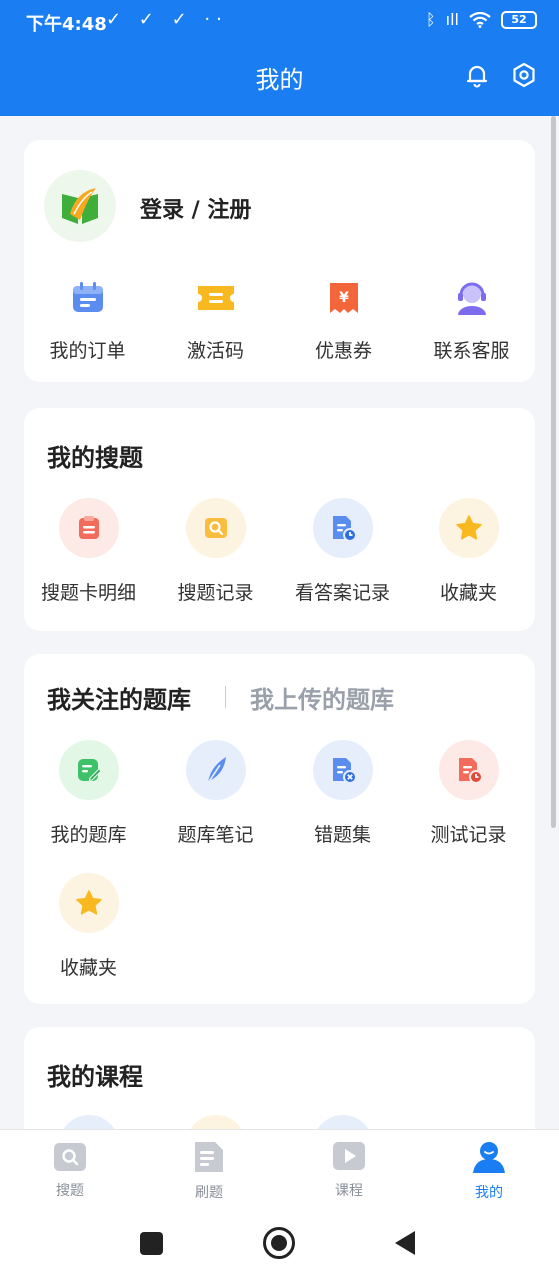 This screenshot has height=1280, width=559. Describe the element at coordinates (209, 1193) in the screenshot. I see `tab-practice-label: 刷题` at that location.